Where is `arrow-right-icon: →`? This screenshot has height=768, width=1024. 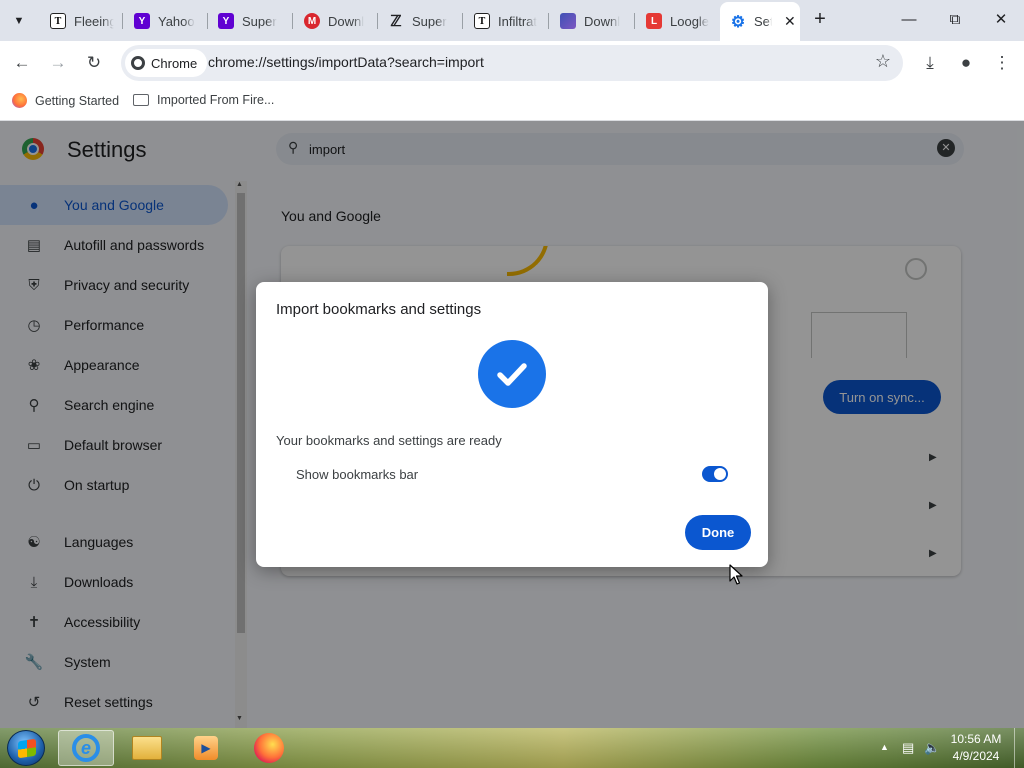
arrow-right-icon: → is located at coordinates (58, 62).